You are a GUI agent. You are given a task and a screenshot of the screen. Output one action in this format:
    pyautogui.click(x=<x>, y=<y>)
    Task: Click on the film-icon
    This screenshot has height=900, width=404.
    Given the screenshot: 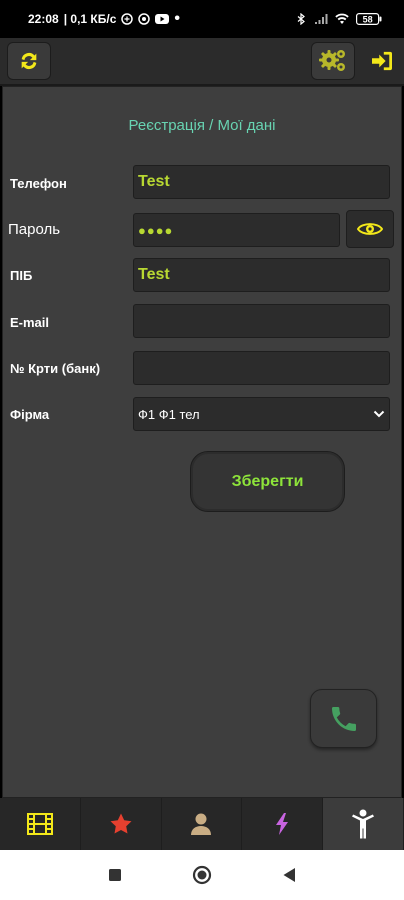 What is the action you would take?
    pyautogui.click(x=39, y=824)
    